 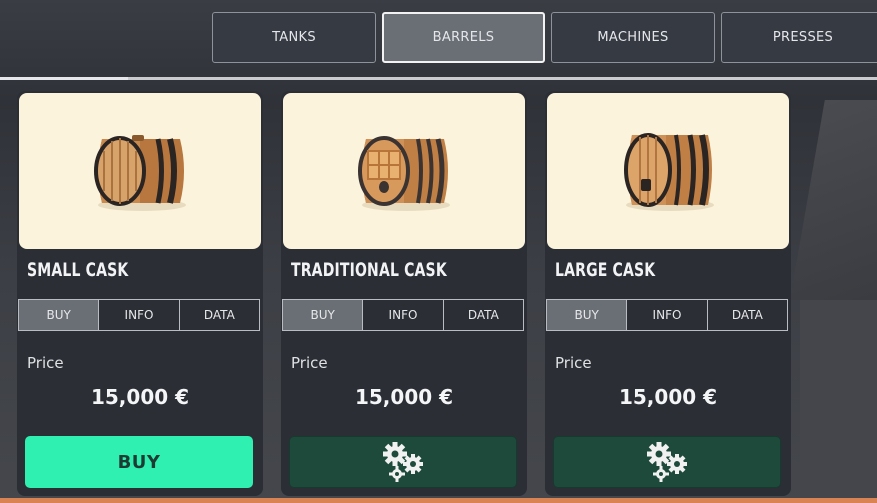 What do you see at coordinates (78, 270) in the screenshot?
I see `card-title: SMALL CASK` at bounding box center [78, 270].